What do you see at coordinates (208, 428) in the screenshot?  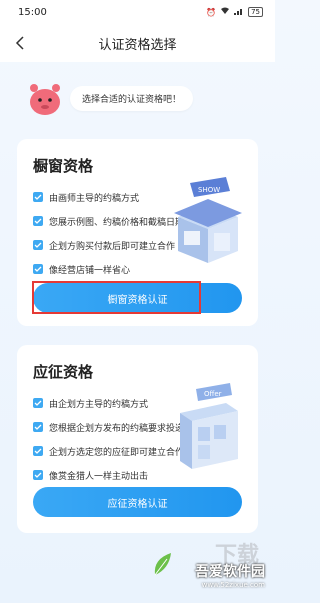 I see `offer-board-icon: Offer` at bounding box center [208, 428].